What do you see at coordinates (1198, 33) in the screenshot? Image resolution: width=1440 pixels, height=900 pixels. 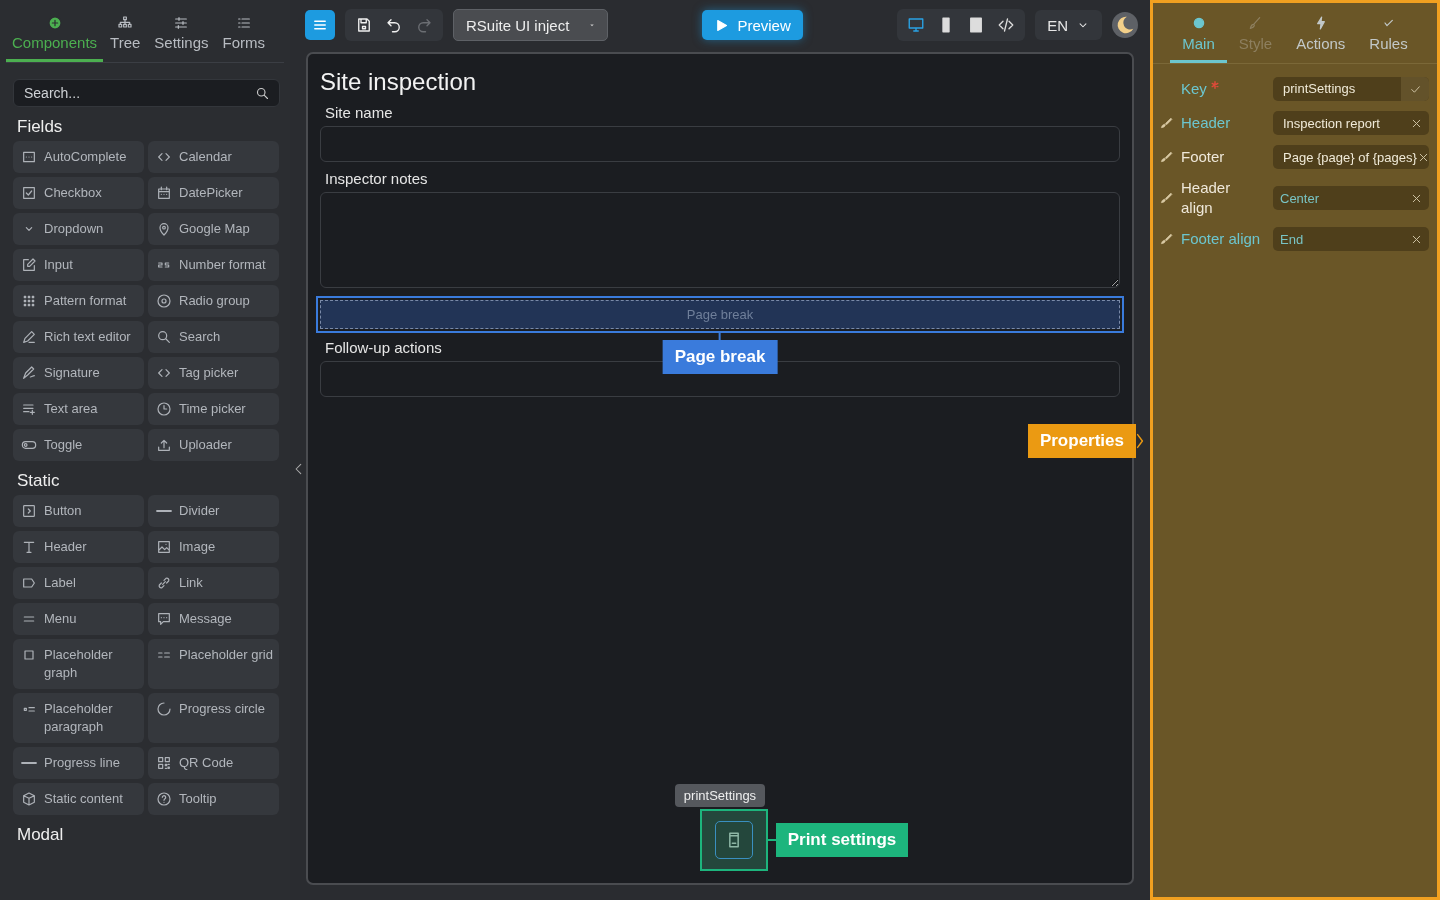 I see `properties-tab: Main` at bounding box center [1198, 33].